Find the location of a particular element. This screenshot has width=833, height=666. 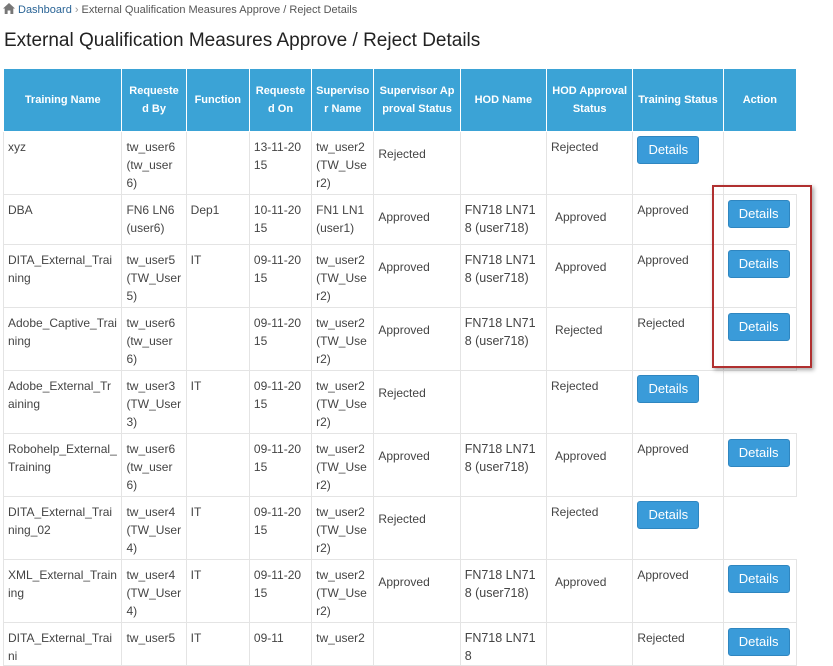

col-header-training-name: Training Name is located at coordinates (62, 100).